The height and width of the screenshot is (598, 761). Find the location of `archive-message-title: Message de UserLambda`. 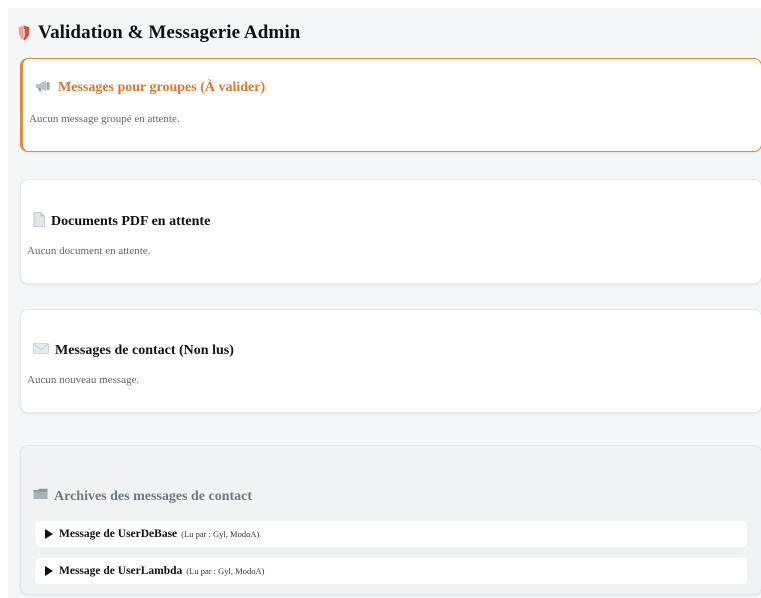

archive-message-title: Message de UserLambda is located at coordinates (121, 571).